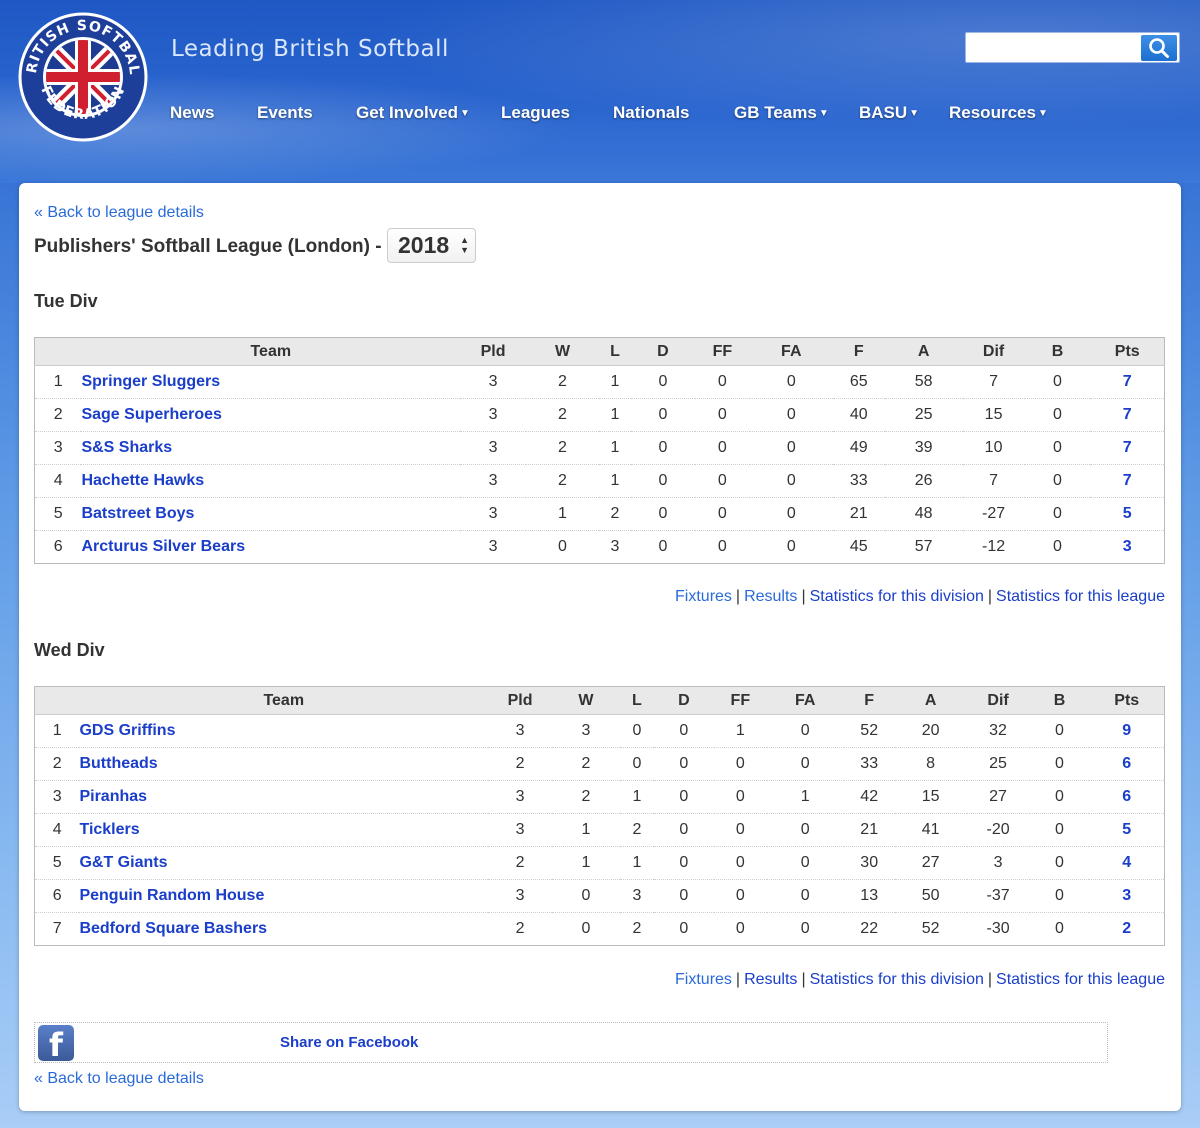 This screenshot has width=1200, height=1128. I want to click on cell-team: Hachette Hawks, so click(271, 481).